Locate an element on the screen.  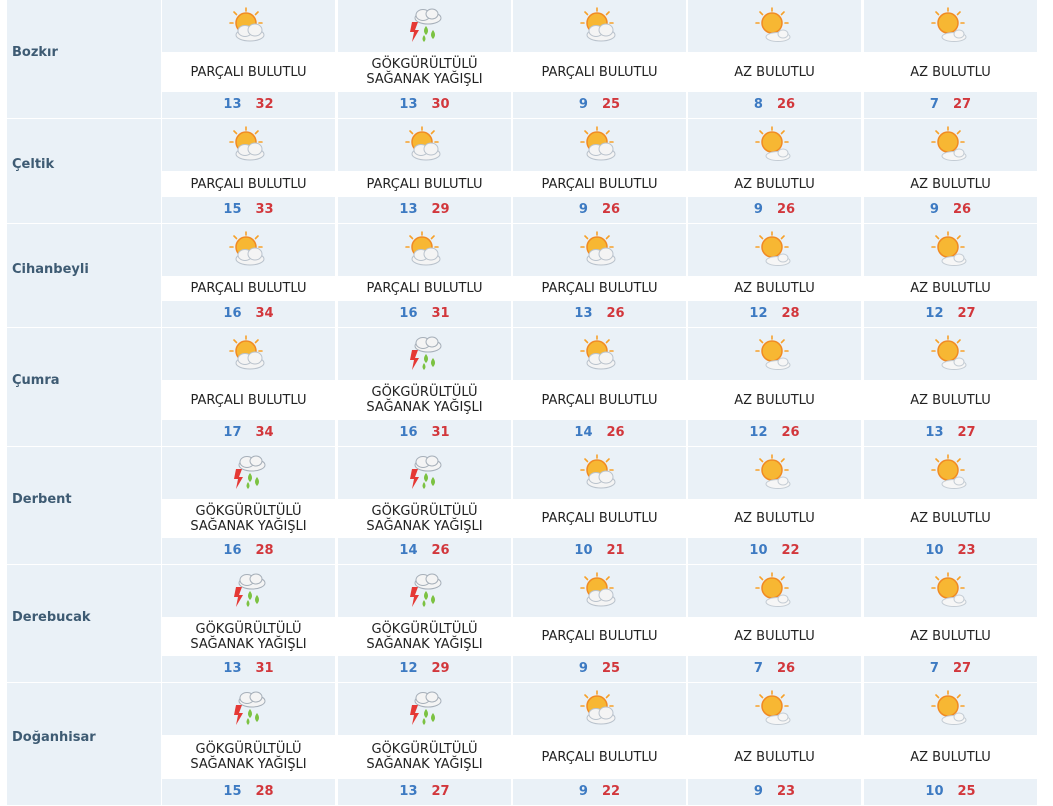
city-name: Çeltik is located at coordinates (33, 164).